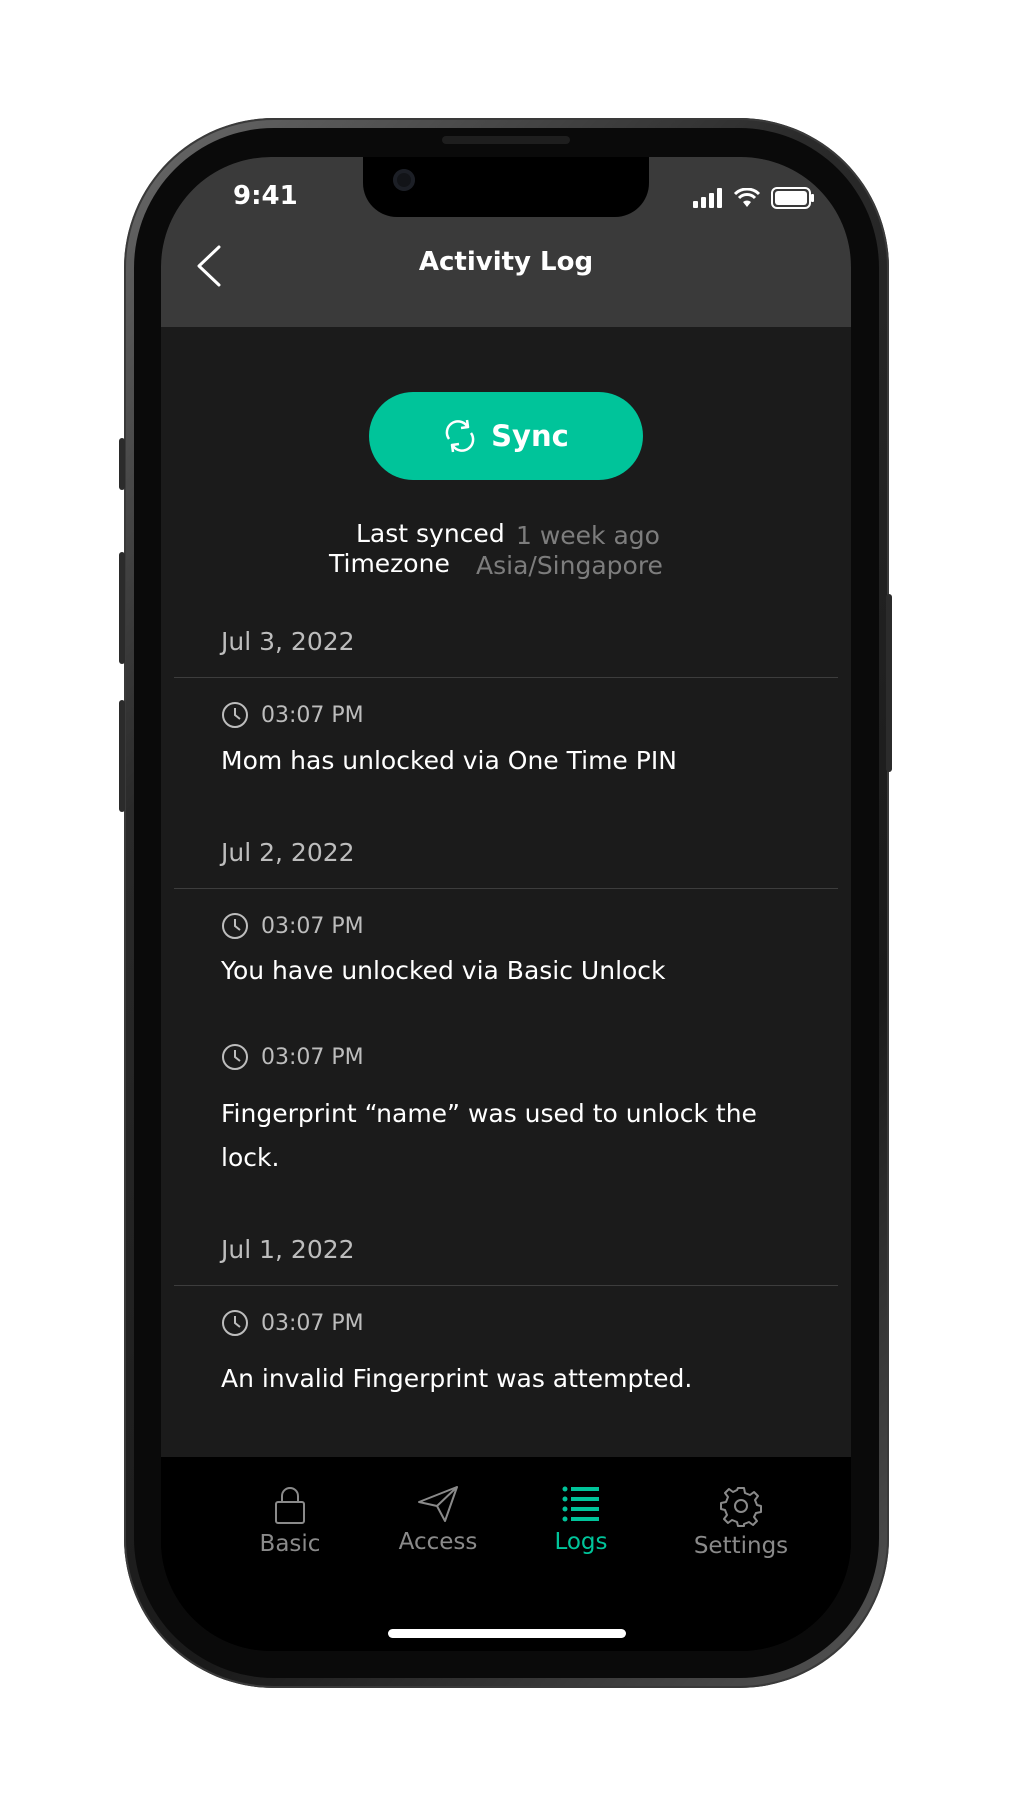  What do you see at coordinates (265, 196) in the screenshot?
I see `status-time: 9:41` at bounding box center [265, 196].